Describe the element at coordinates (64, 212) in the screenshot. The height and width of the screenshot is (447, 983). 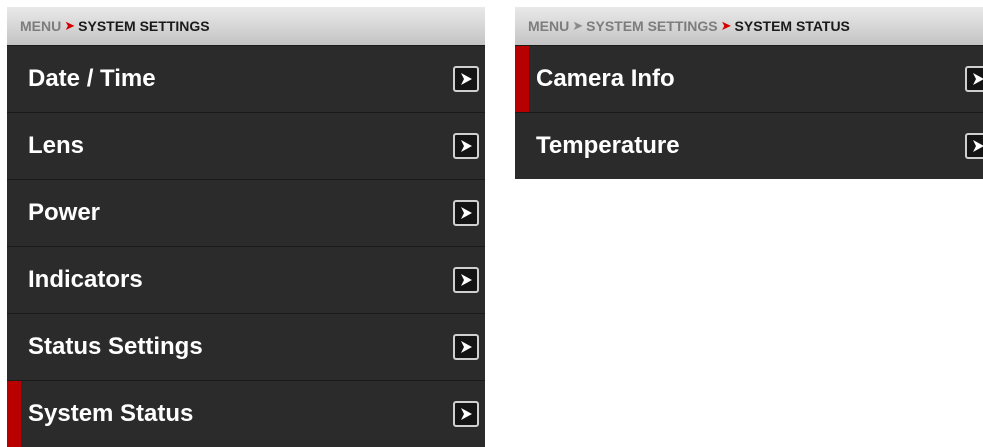
I see `menu-item-label: Power` at that location.